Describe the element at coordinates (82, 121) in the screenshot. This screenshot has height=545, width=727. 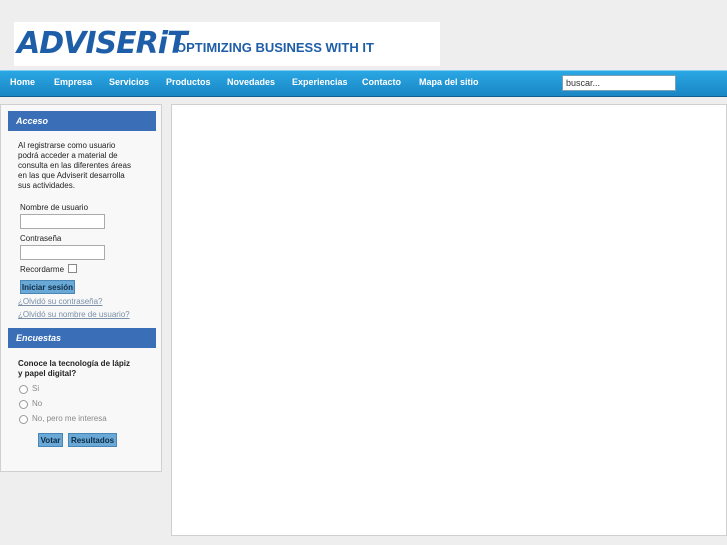
I see `login-module-title: Acceso` at that location.